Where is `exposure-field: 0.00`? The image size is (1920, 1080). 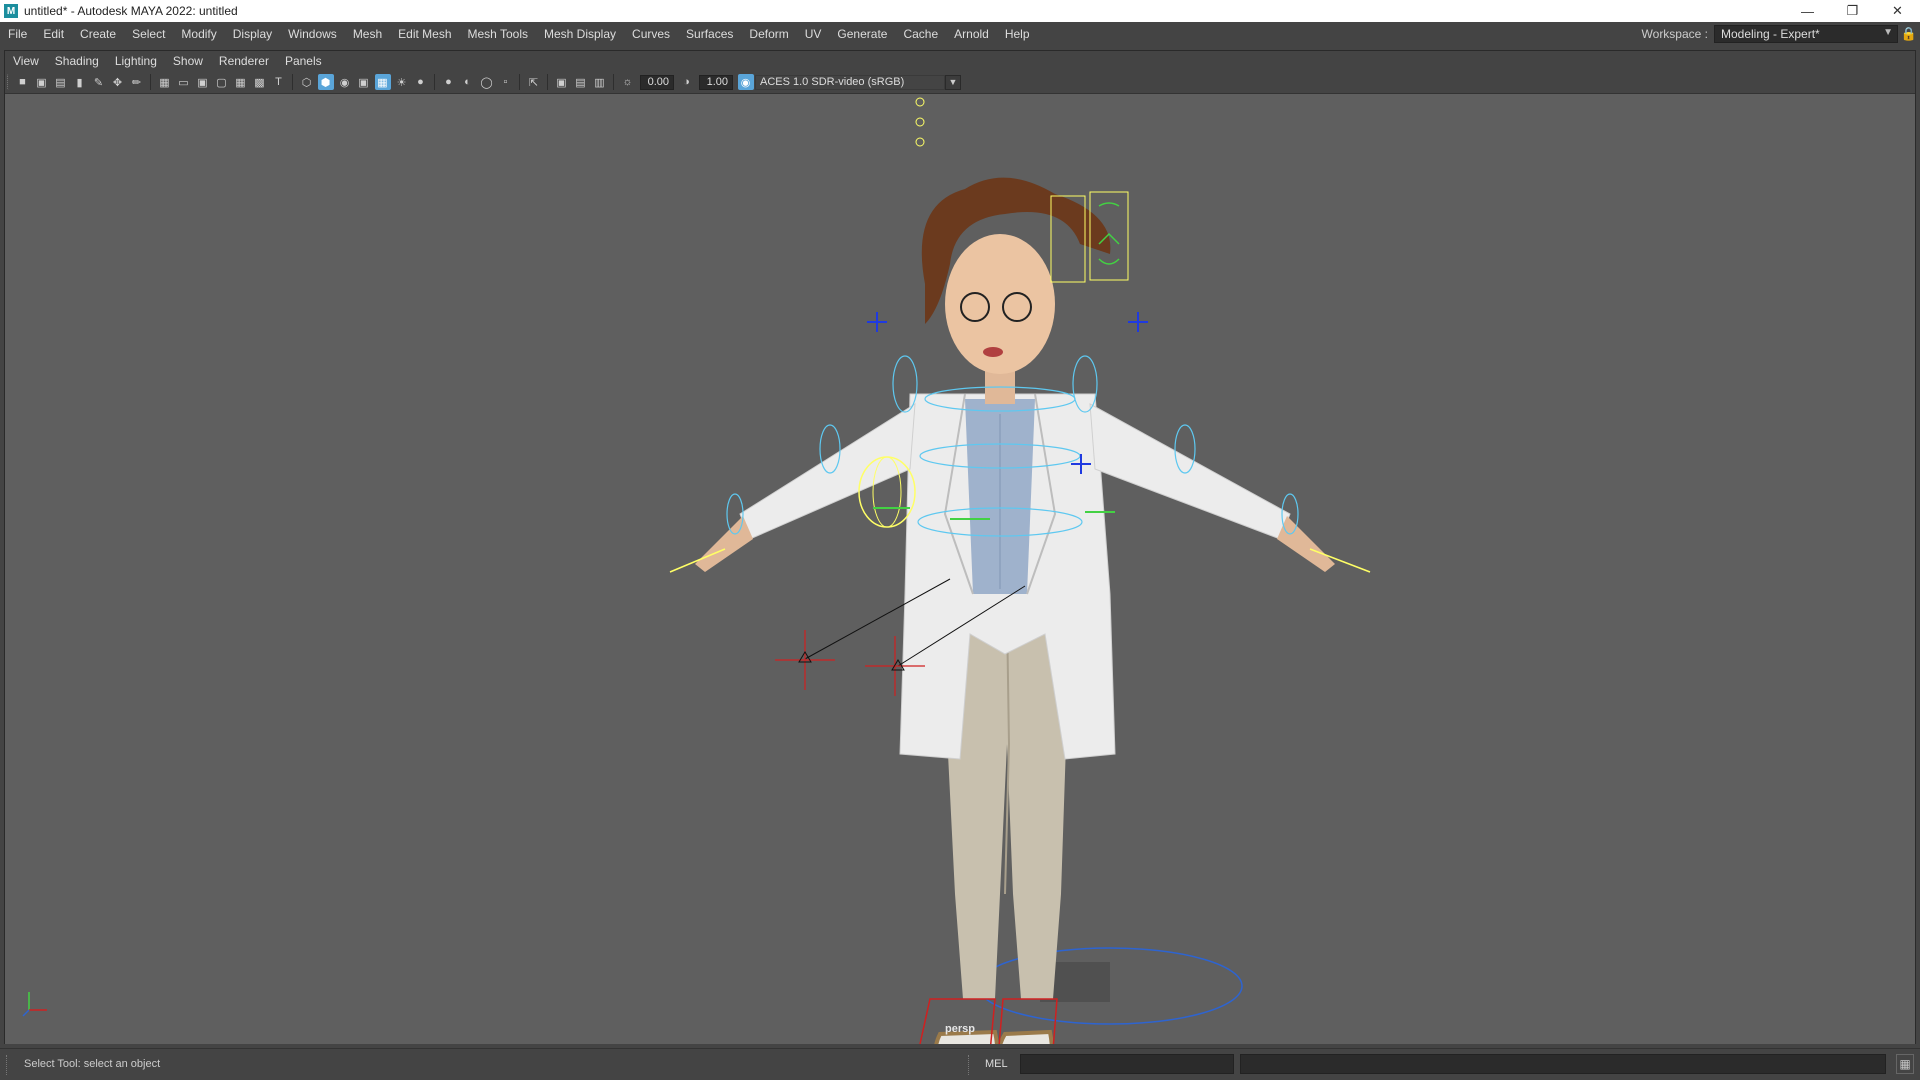 exposure-field: 0.00 is located at coordinates (657, 82).